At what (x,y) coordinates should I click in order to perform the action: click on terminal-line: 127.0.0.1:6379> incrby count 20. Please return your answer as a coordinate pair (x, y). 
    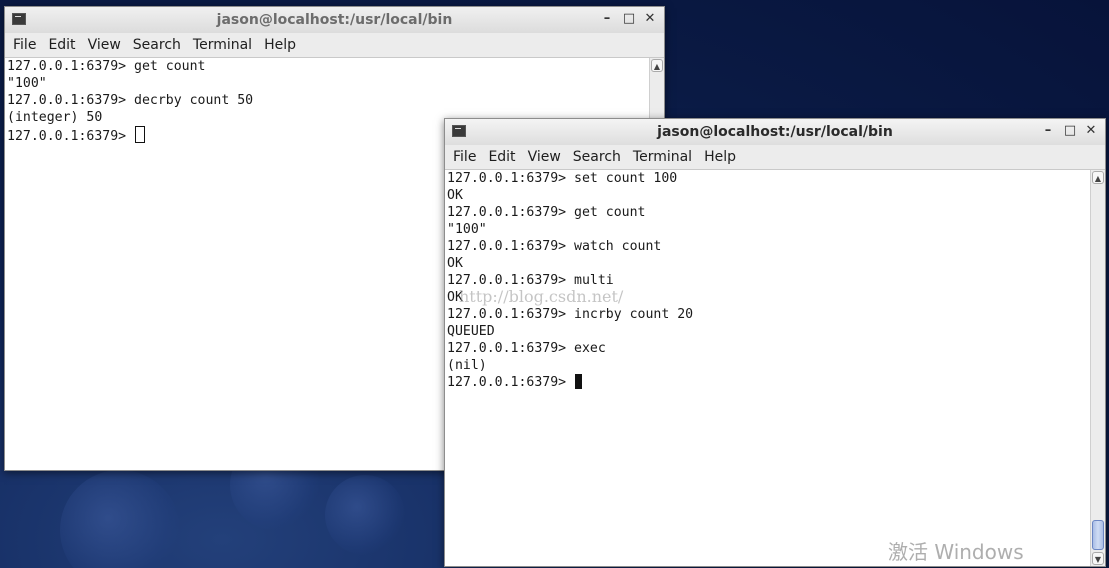
    Looking at the image, I should click on (570, 314).